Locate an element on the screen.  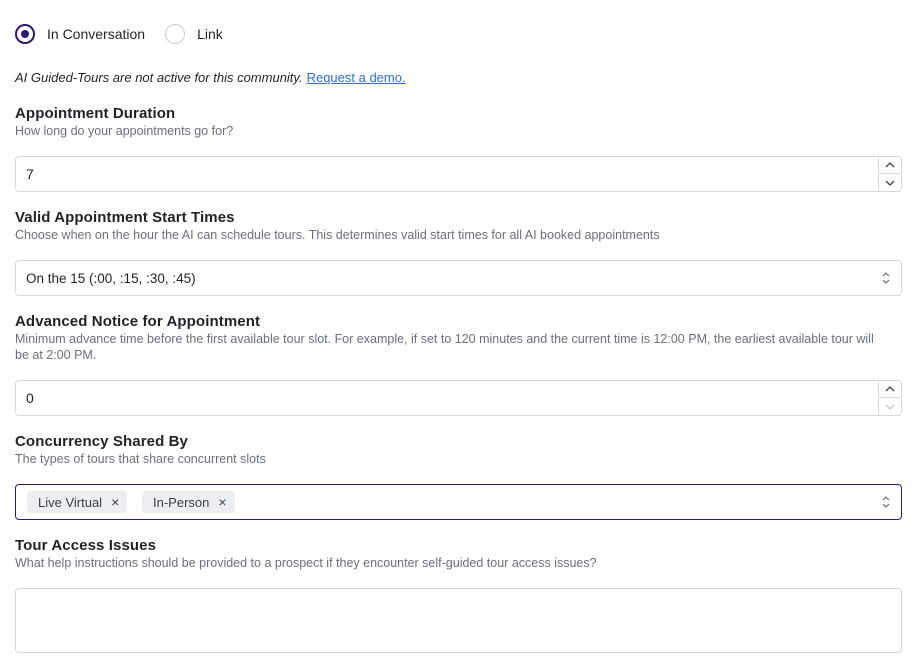
chip-label: Live Virtual is located at coordinates (70, 502).